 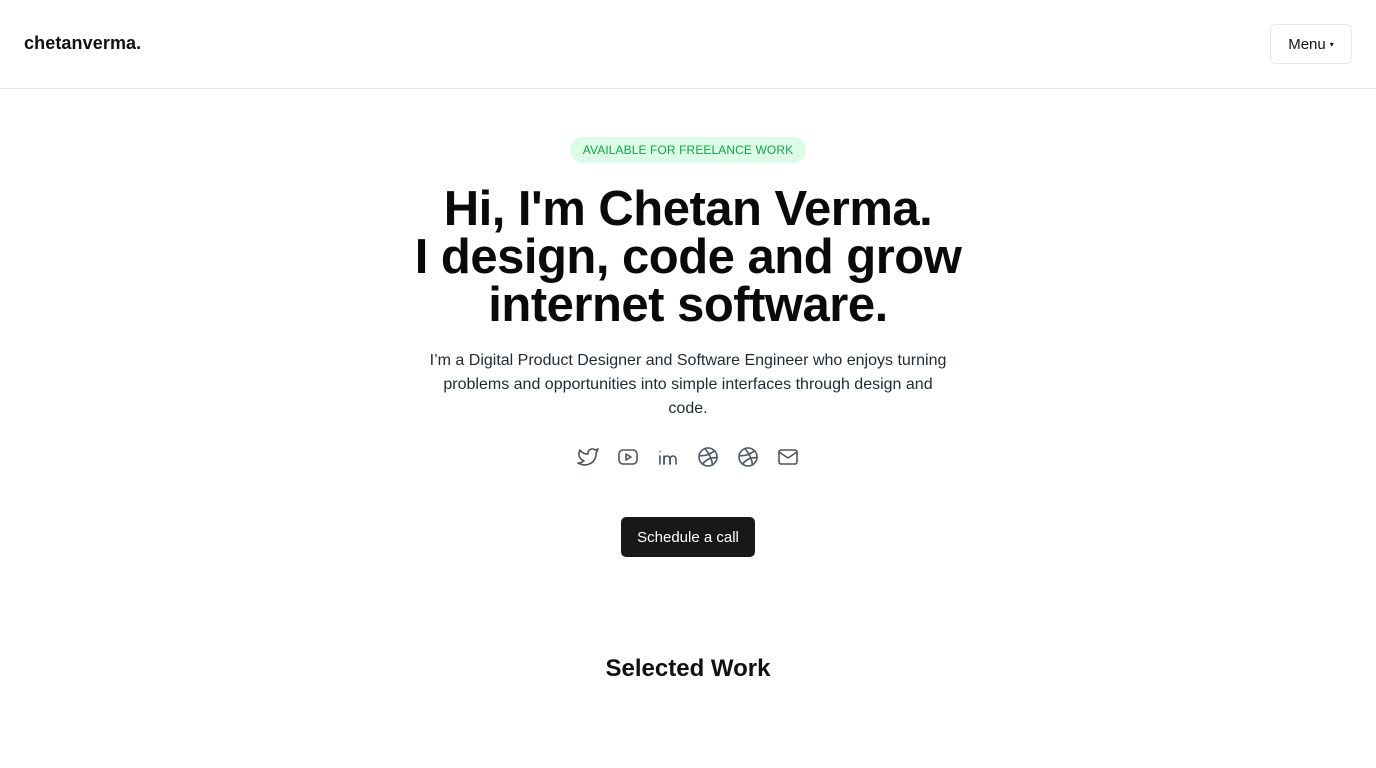 What do you see at coordinates (688, 150) in the screenshot?
I see `availability-badge: AVAILABLE FOR FREELANCE WORK` at bounding box center [688, 150].